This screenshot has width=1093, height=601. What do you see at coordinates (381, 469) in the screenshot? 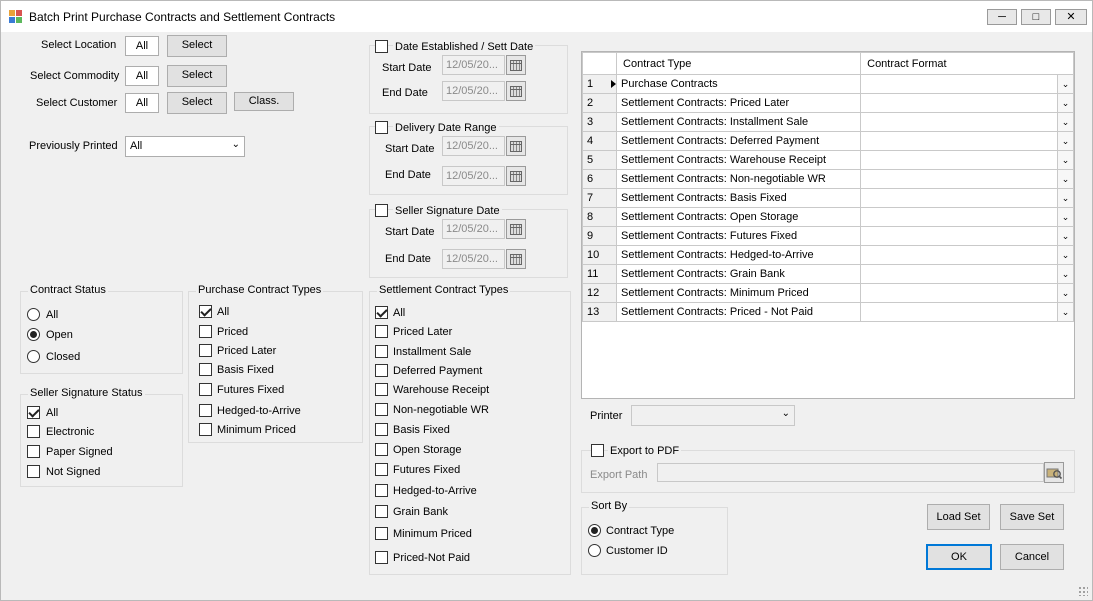
I see `settlement-futures-fixed-checkbox` at bounding box center [381, 469].